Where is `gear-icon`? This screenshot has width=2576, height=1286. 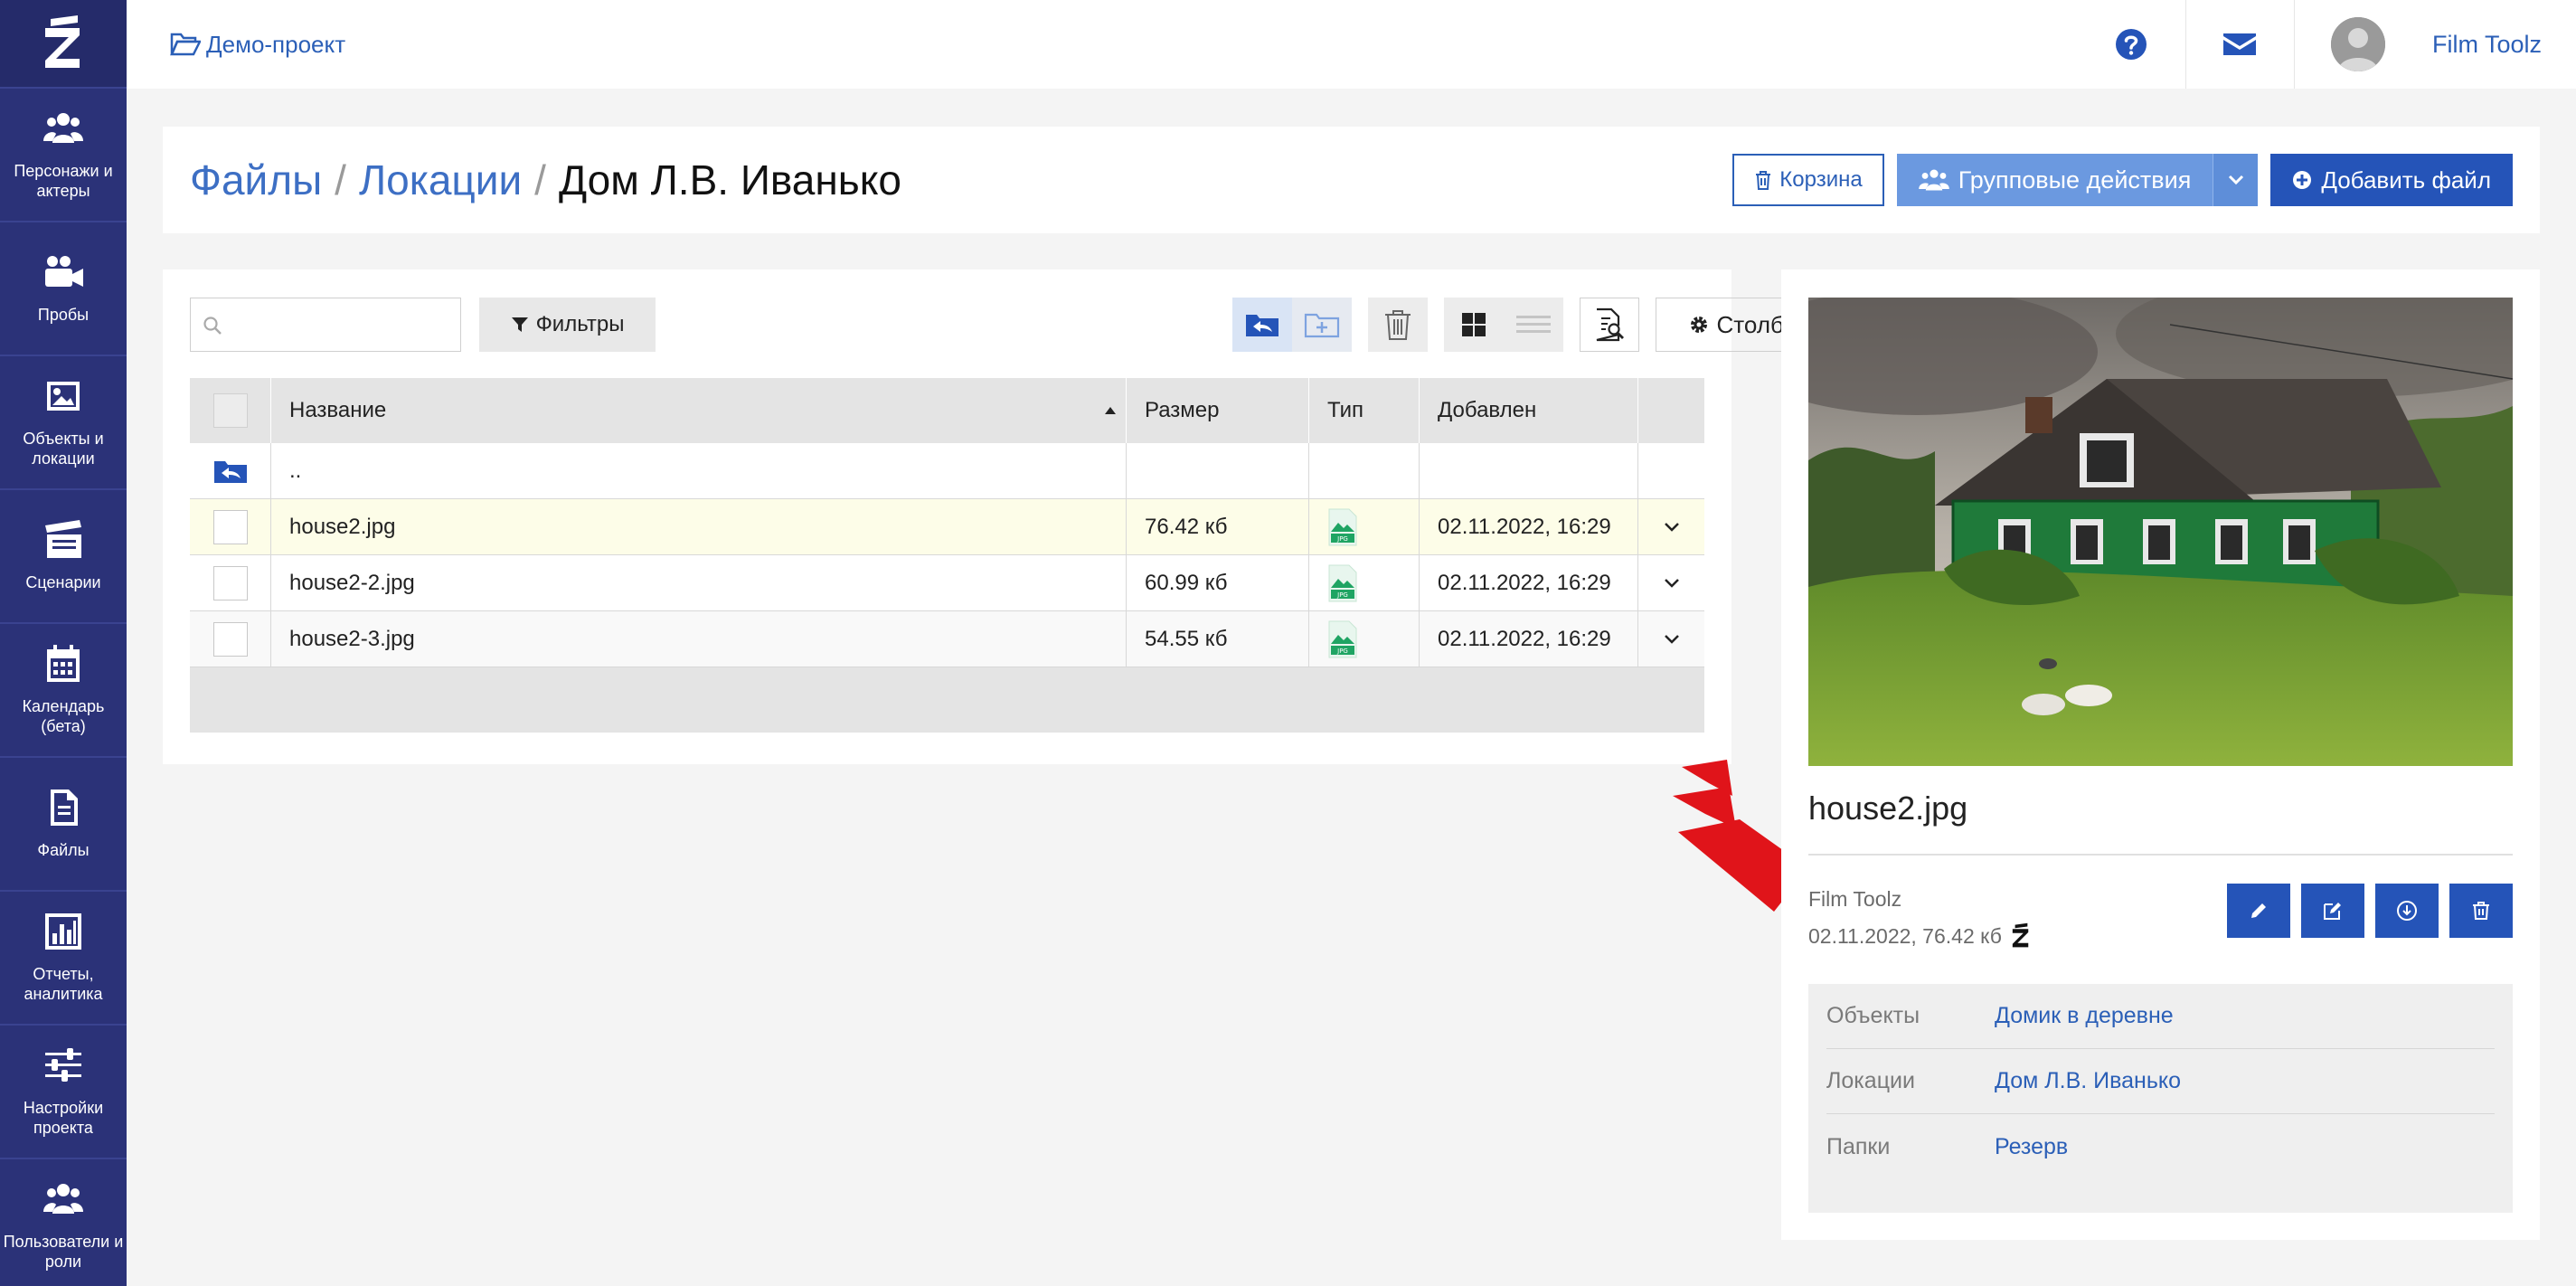 gear-icon is located at coordinates (1698, 325).